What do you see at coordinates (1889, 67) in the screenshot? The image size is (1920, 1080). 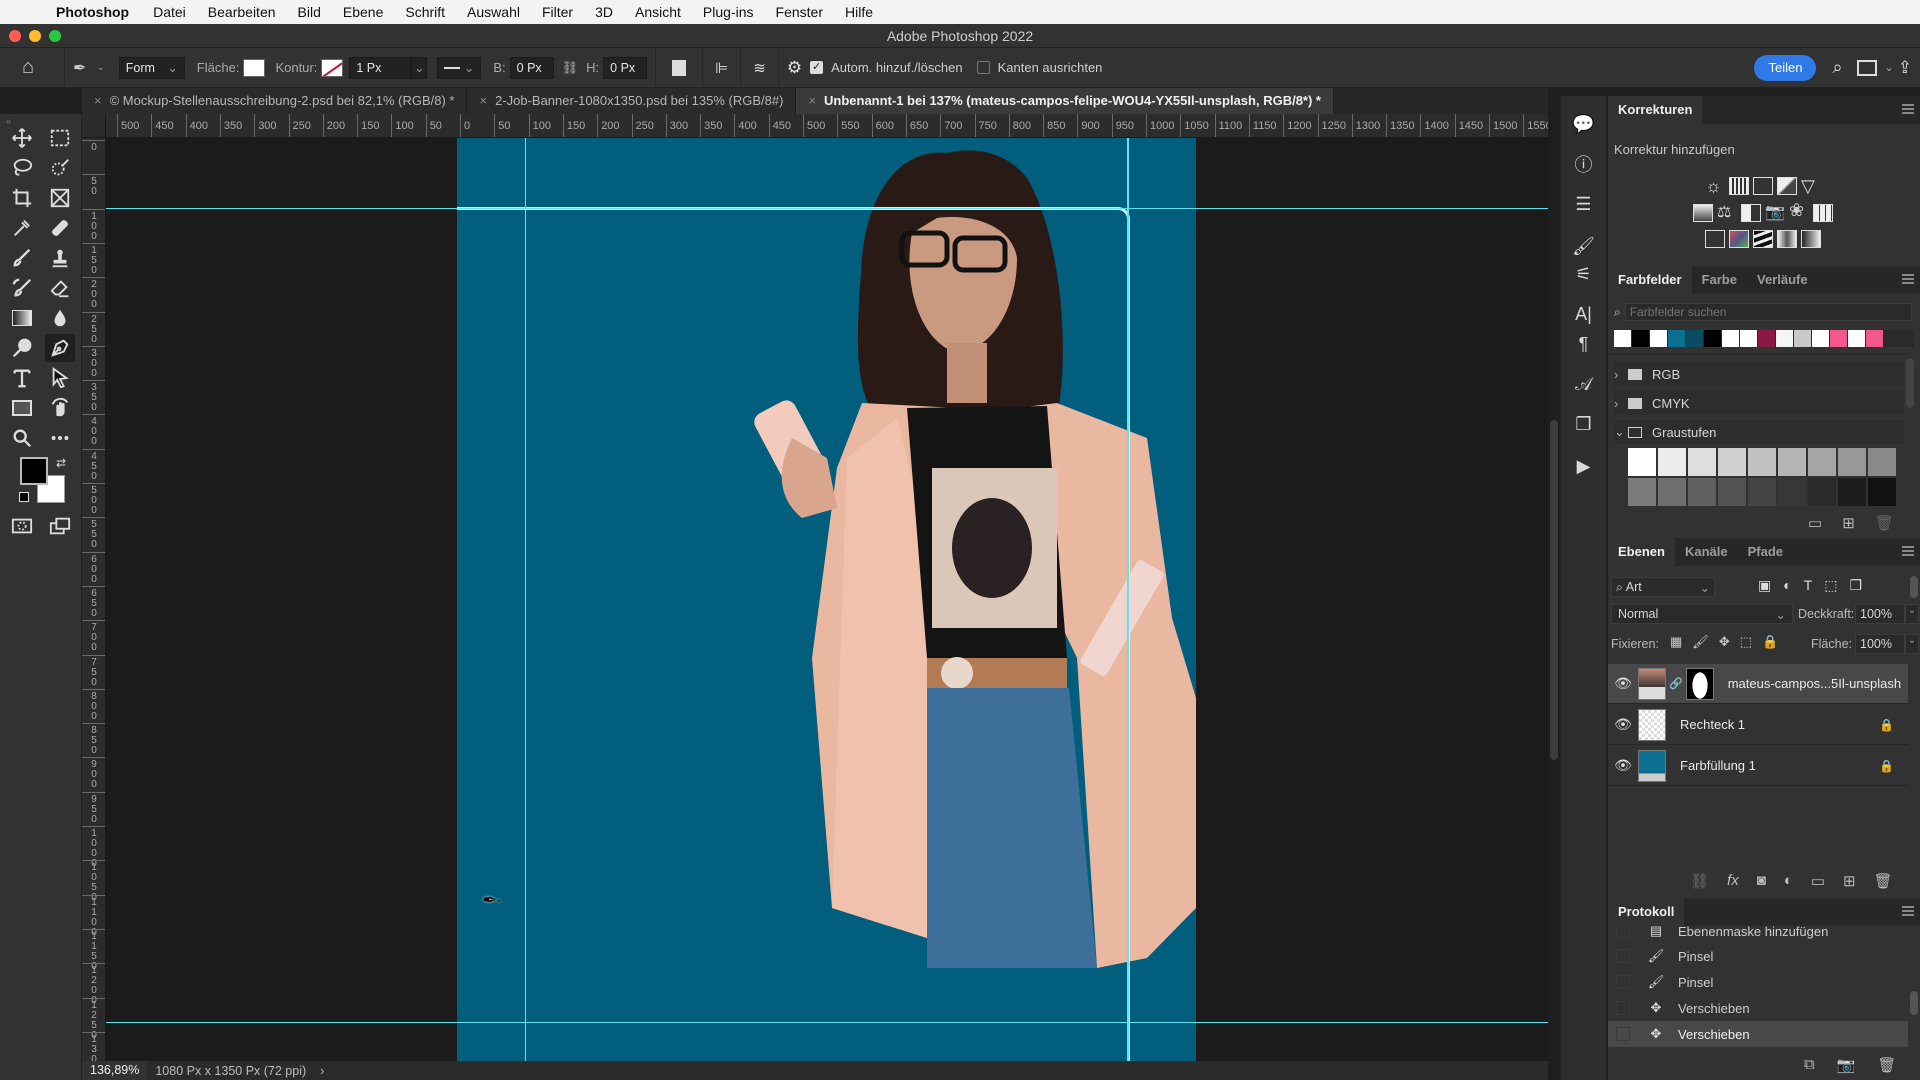 I see `chevron-down-icon: ⌄` at bounding box center [1889, 67].